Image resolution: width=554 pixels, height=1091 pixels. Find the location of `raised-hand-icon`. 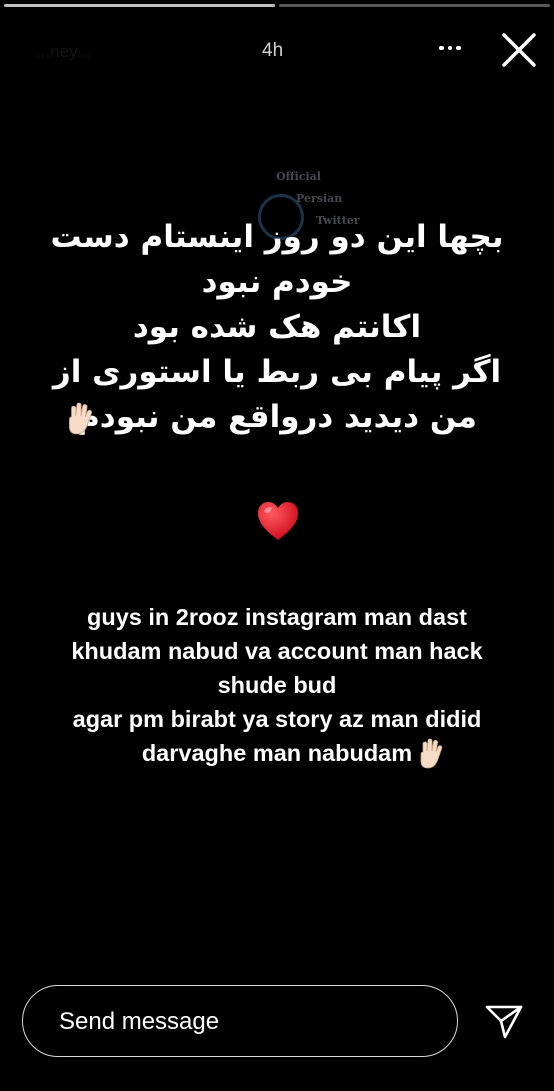

raised-hand-icon is located at coordinates (81, 418).